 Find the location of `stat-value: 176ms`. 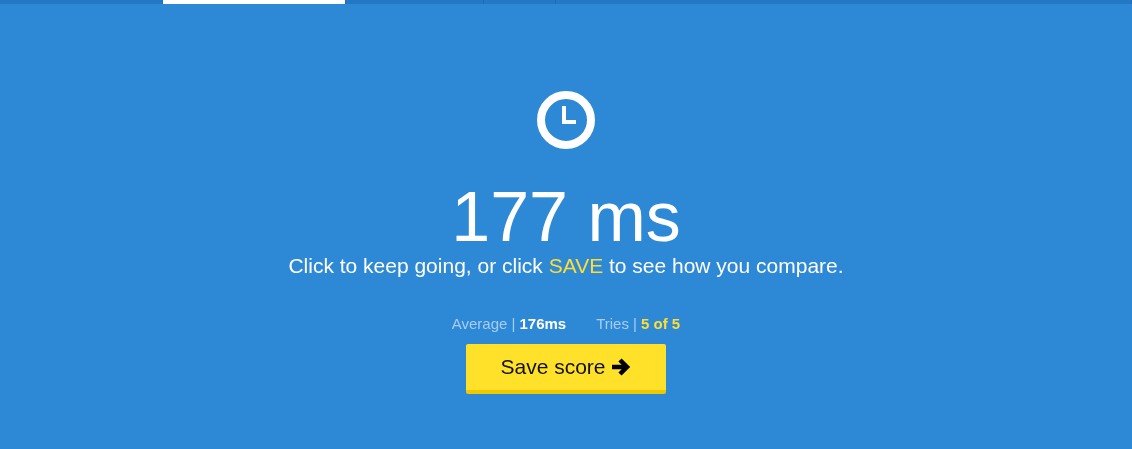

stat-value: 176ms is located at coordinates (543, 323).